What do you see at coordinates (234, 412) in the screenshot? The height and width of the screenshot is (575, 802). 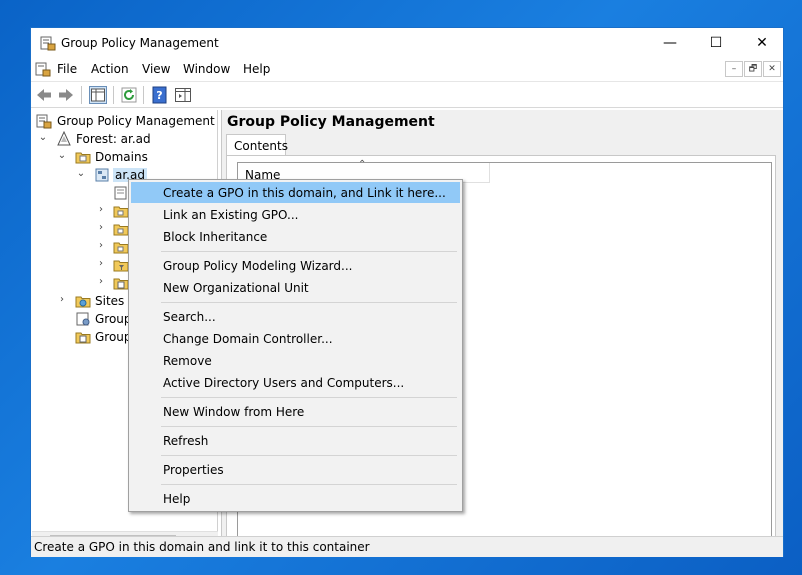 I see `menu-item-label: New Window from Here` at bounding box center [234, 412].